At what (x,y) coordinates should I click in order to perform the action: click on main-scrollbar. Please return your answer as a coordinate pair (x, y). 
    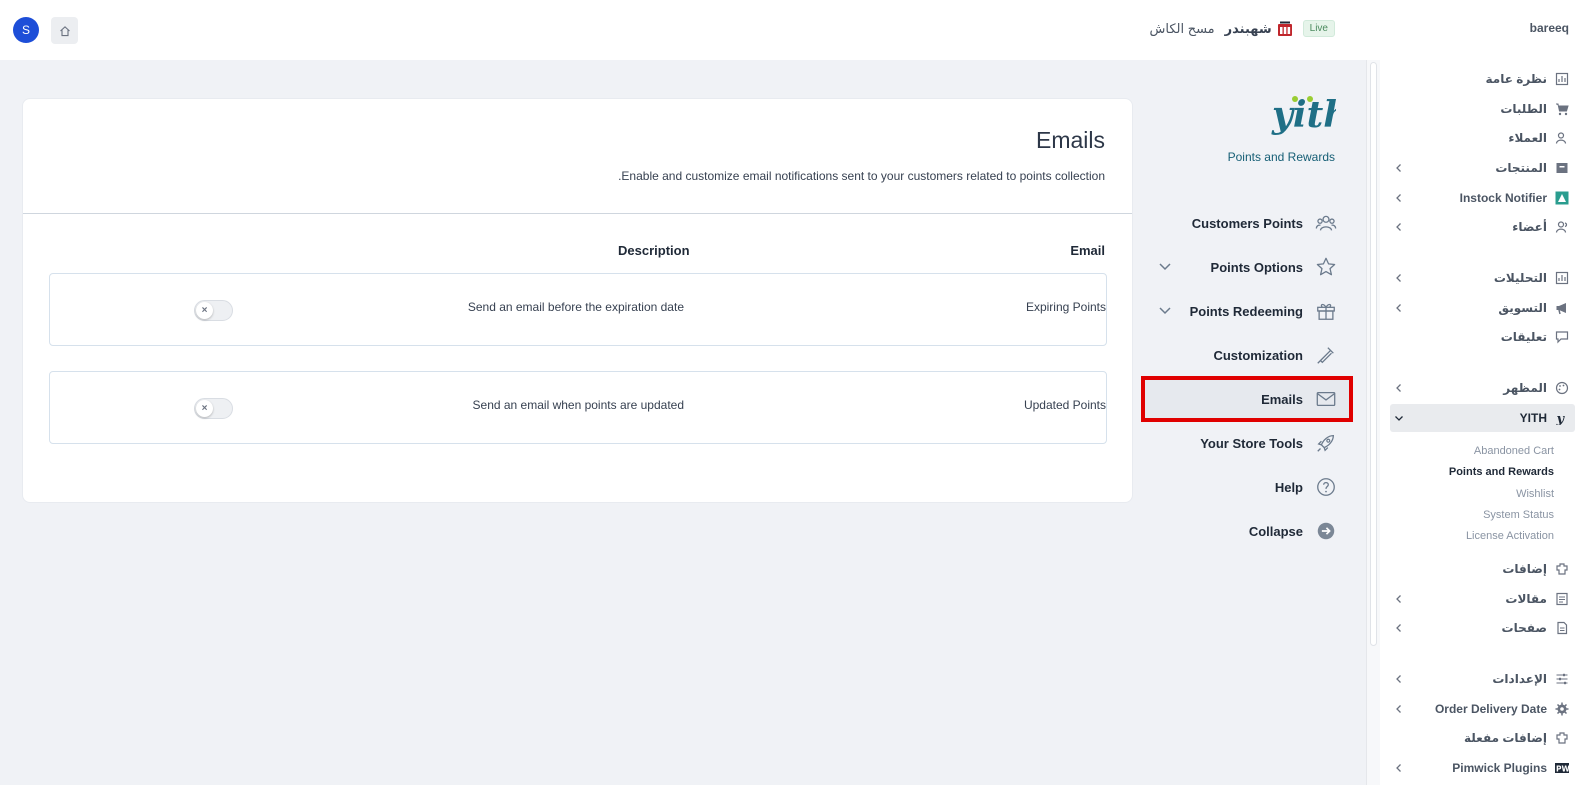
    Looking at the image, I should click on (1373, 422).